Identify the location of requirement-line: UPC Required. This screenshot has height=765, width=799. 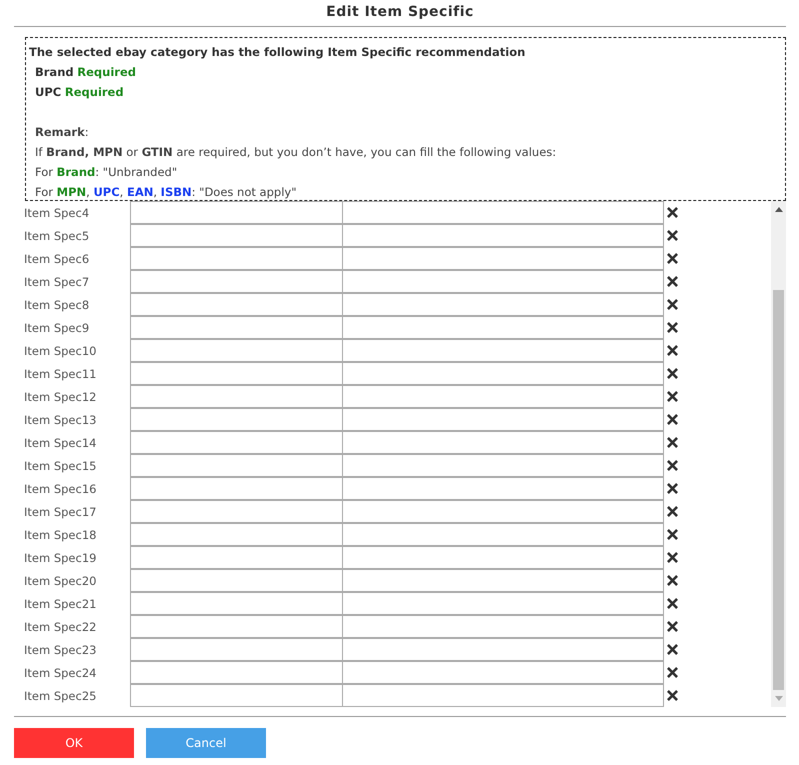
(79, 92).